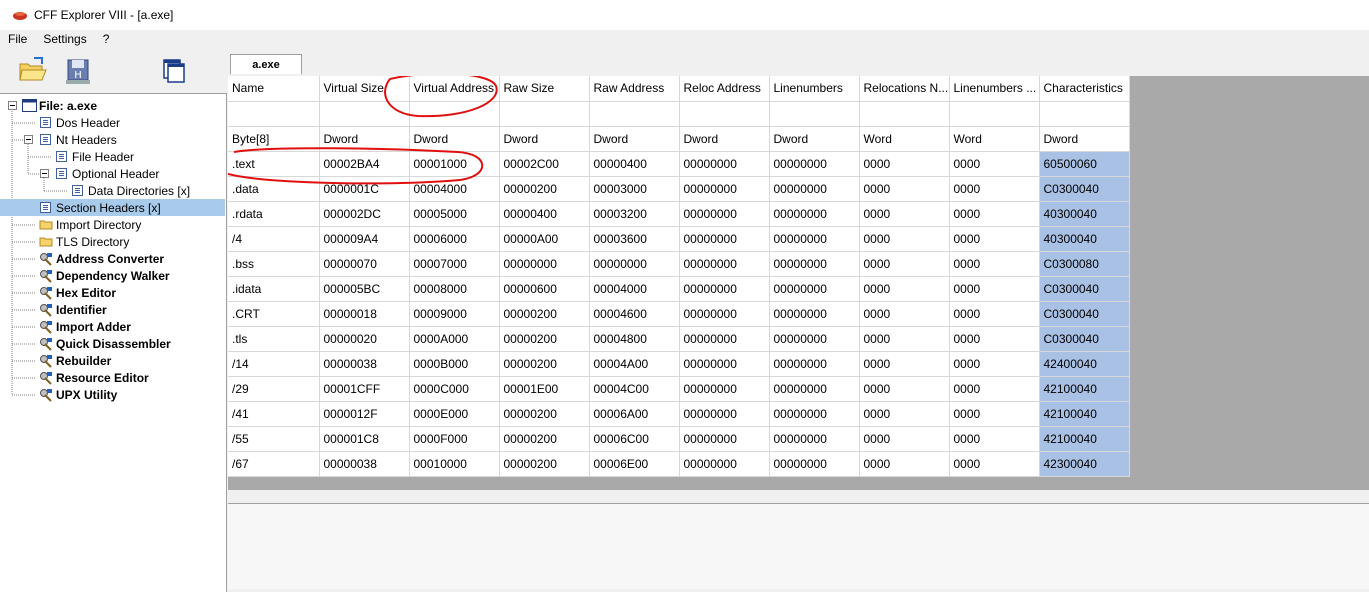 This screenshot has width=1369, height=592. I want to click on table-cell: 00000020, so click(364, 339).